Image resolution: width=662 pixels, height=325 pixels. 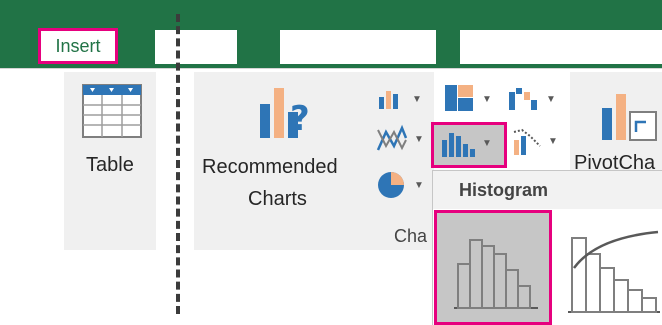 I want to click on histogram-chart-icon, so click(x=496, y=274).